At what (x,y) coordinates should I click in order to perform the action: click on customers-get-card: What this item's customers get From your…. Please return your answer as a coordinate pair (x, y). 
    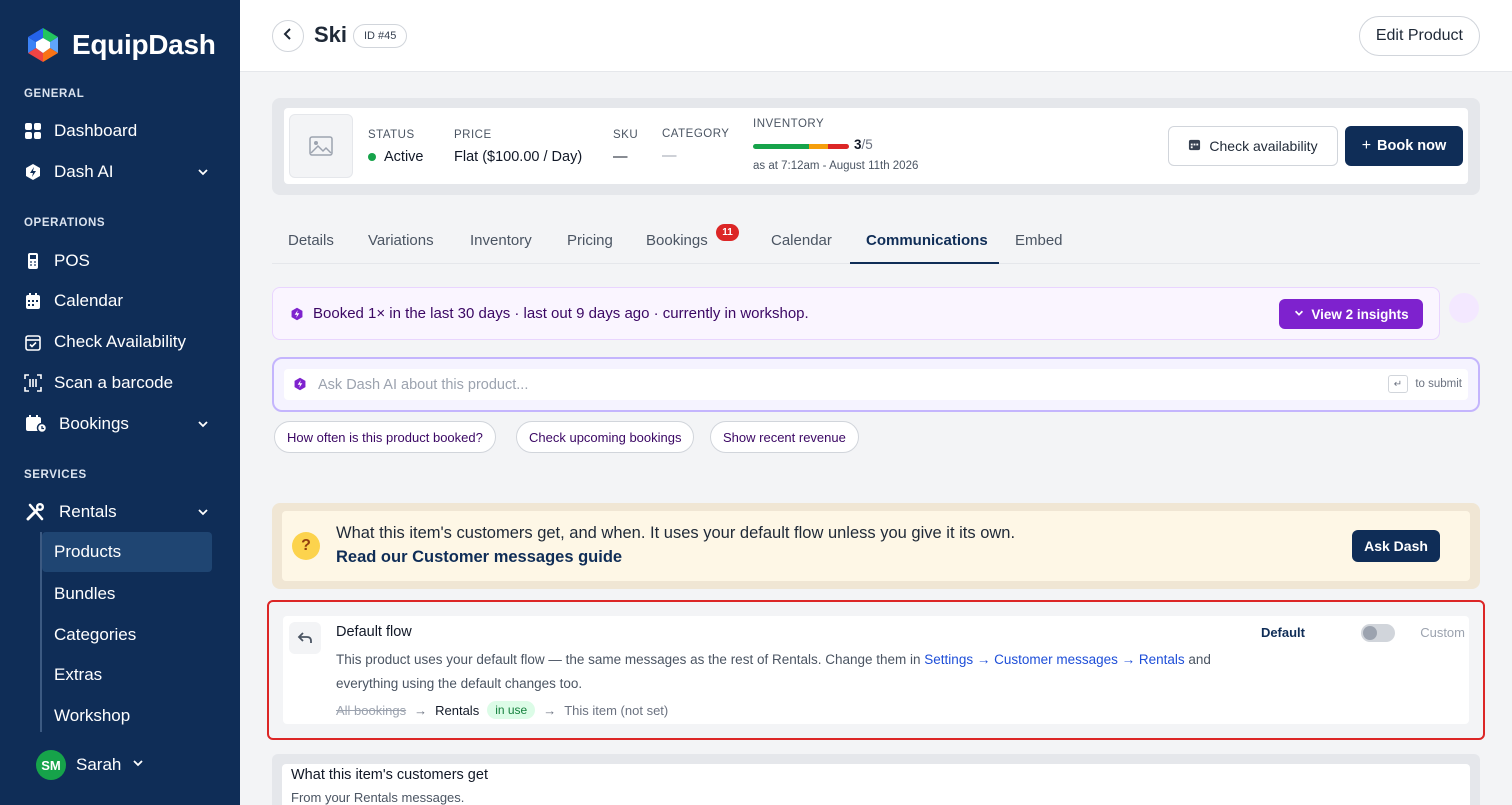
    Looking at the image, I should click on (876, 779).